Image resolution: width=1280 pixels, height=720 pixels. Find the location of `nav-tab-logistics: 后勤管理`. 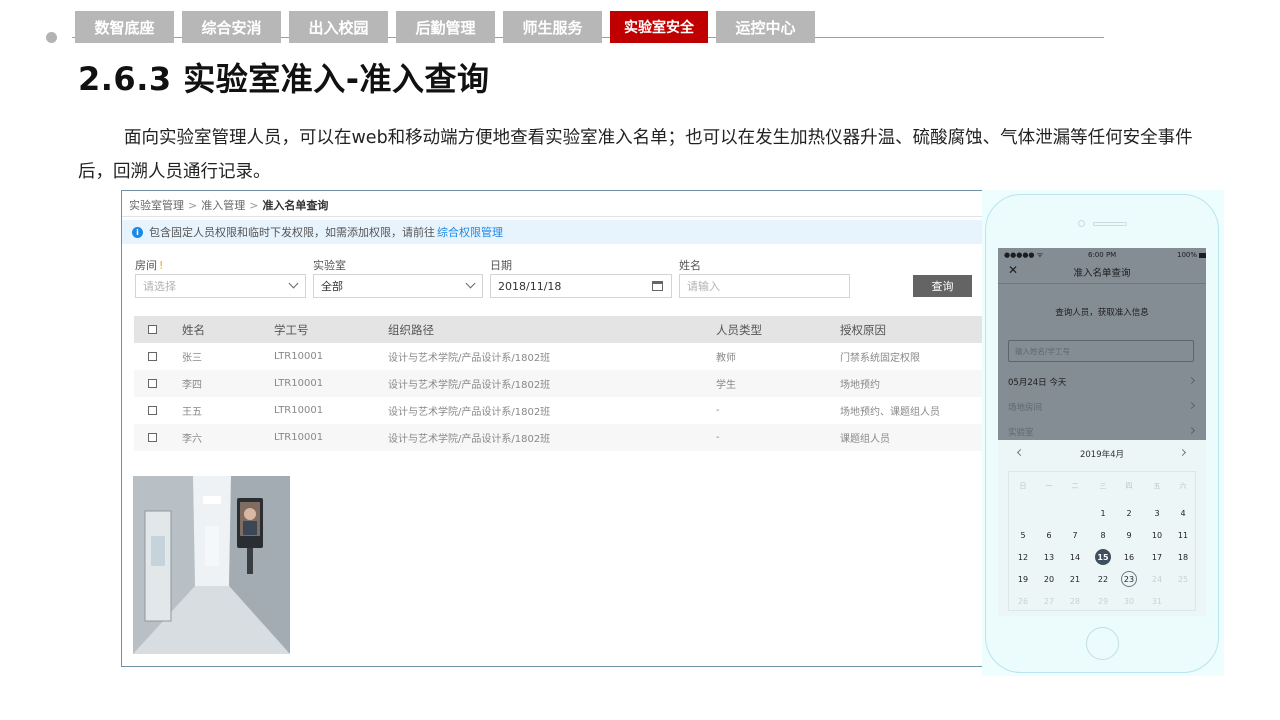

nav-tab-logistics: 后勤管理 is located at coordinates (445, 27).